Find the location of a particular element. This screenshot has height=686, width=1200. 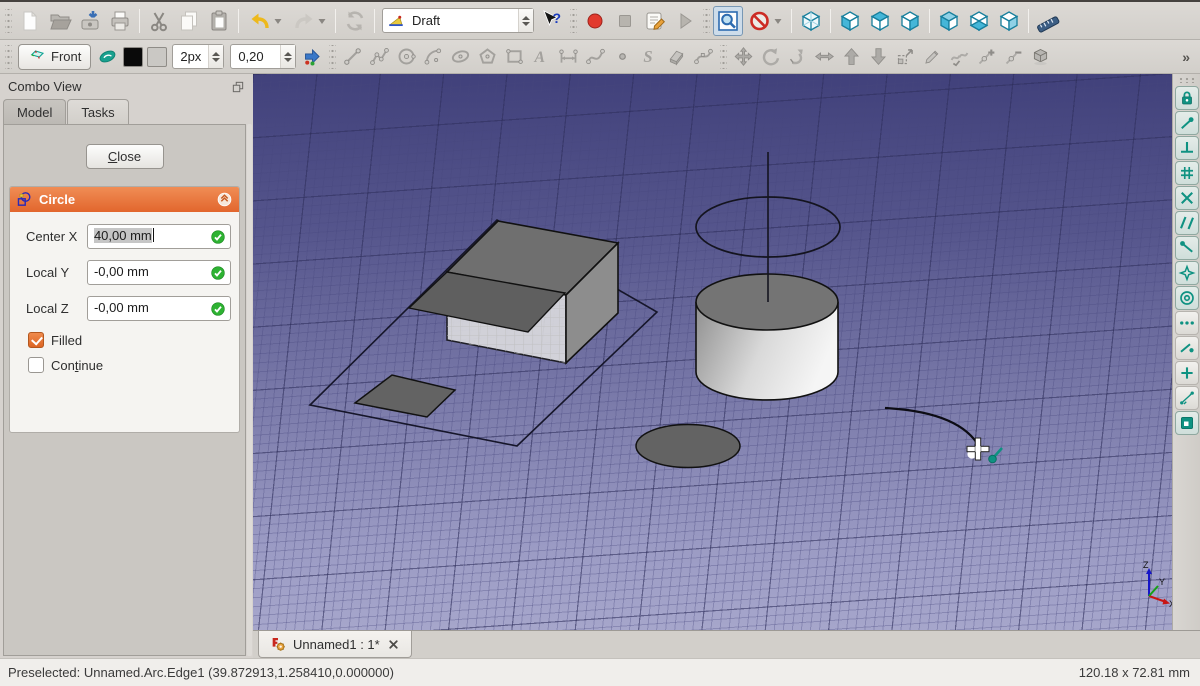

local-y-input: -0,00 mm is located at coordinates (158, 272).